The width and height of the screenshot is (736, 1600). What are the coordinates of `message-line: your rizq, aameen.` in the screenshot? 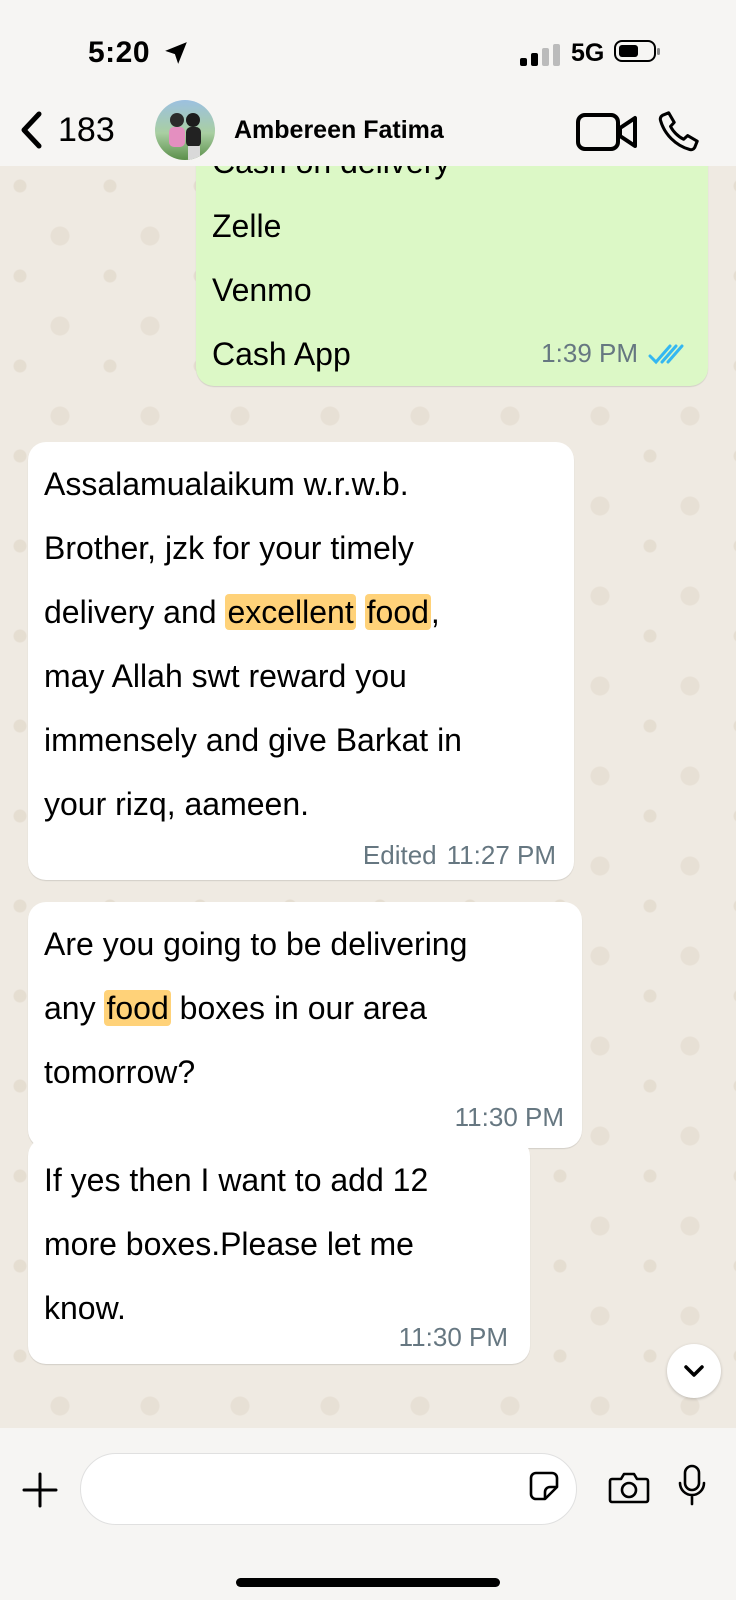 It's located at (177, 804).